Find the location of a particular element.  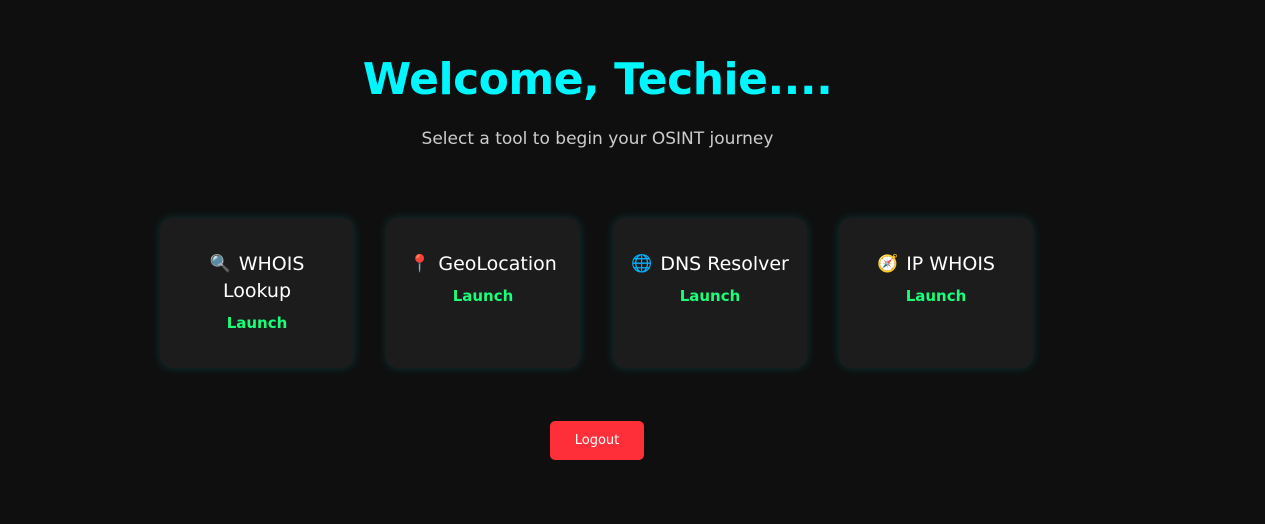

tool-card-ip-whois: 🧭 IP WHOIS Launch is located at coordinates (936, 293).